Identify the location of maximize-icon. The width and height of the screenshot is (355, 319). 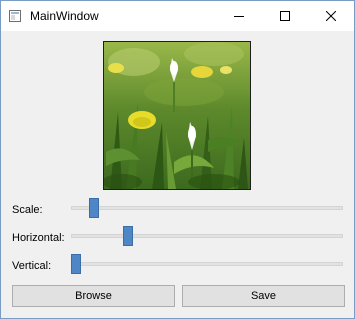
(285, 16).